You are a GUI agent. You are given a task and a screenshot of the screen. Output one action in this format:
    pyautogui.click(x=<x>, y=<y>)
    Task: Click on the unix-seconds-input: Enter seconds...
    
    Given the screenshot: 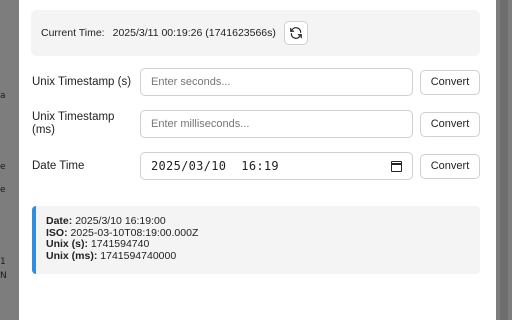 What is the action you would take?
    pyautogui.click(x=276, y=82)
    